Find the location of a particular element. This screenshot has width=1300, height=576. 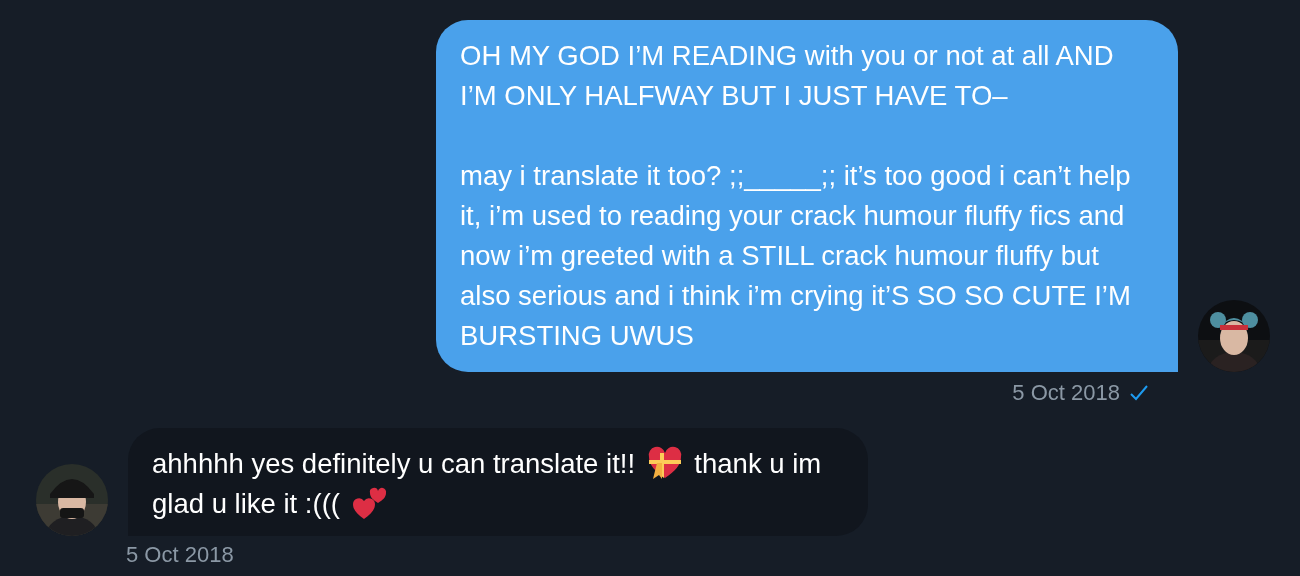

message-text: ahhhhh yes definitely u can translate it!! is located at coordinates (394, 463).